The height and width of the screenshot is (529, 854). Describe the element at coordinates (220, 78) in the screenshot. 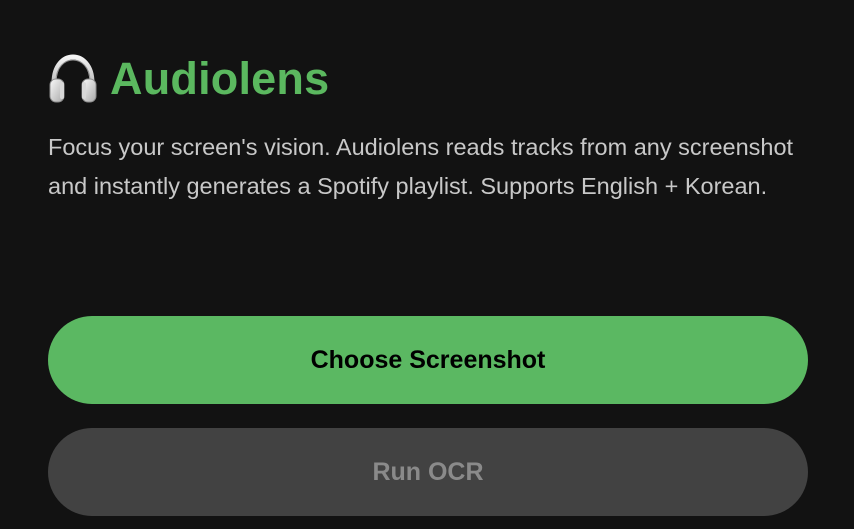

I see `app-title: Audiolens` at that location.